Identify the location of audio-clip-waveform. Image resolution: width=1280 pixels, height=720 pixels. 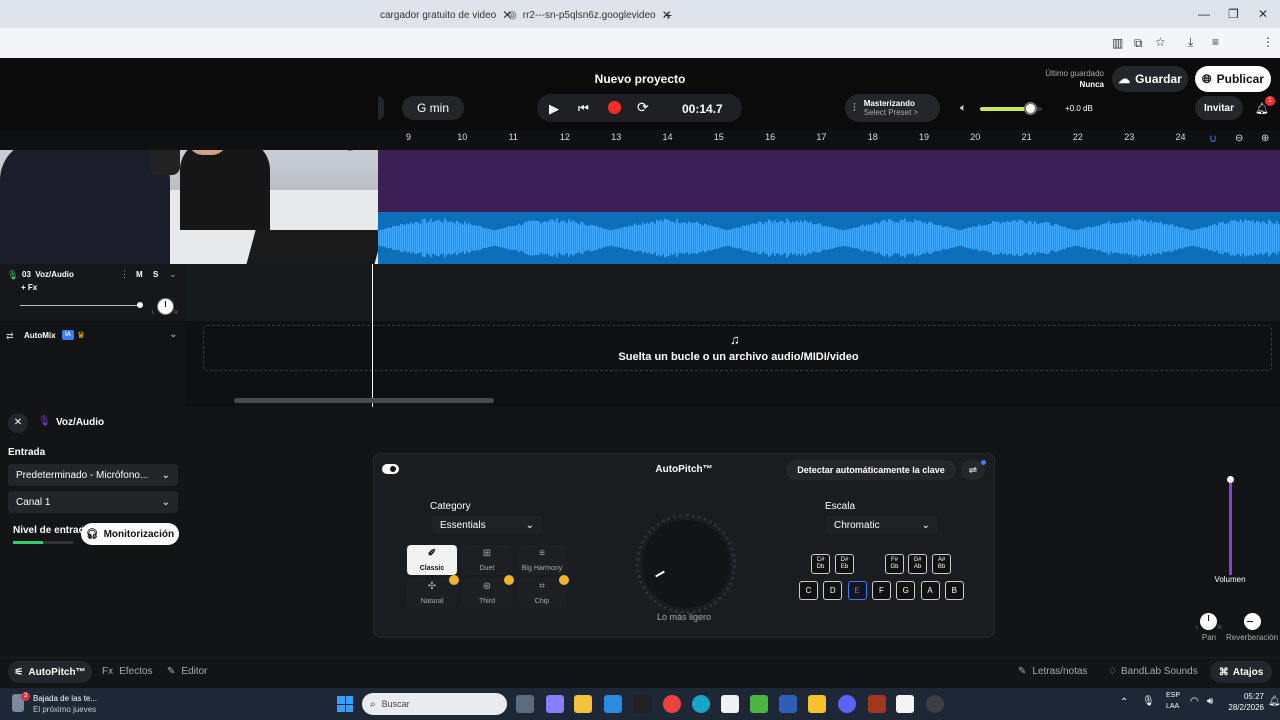
(829, 238).